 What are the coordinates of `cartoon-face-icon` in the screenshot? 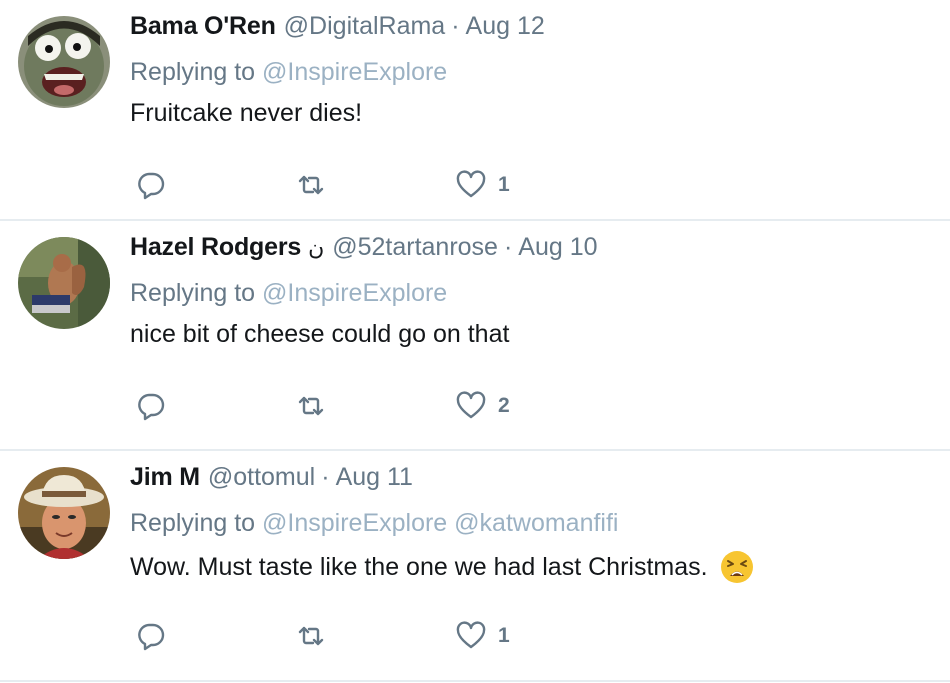 It's located at (64, 62).